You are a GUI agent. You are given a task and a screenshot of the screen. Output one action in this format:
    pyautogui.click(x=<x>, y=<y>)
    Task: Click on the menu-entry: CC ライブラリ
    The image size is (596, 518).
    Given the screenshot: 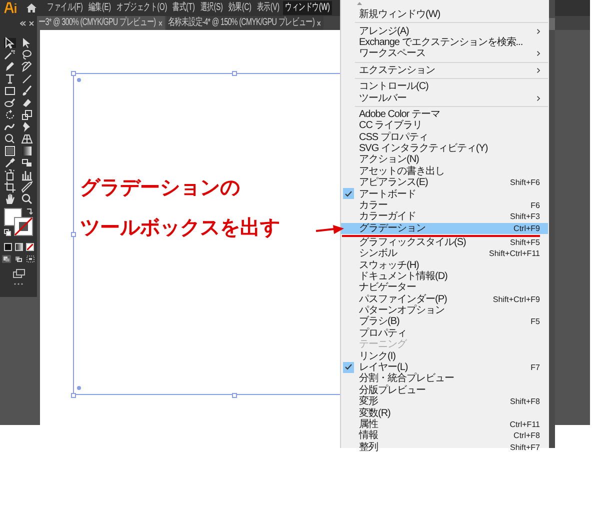 What is the action you would take?
    pyautogui.click(x=444, y=126)
    